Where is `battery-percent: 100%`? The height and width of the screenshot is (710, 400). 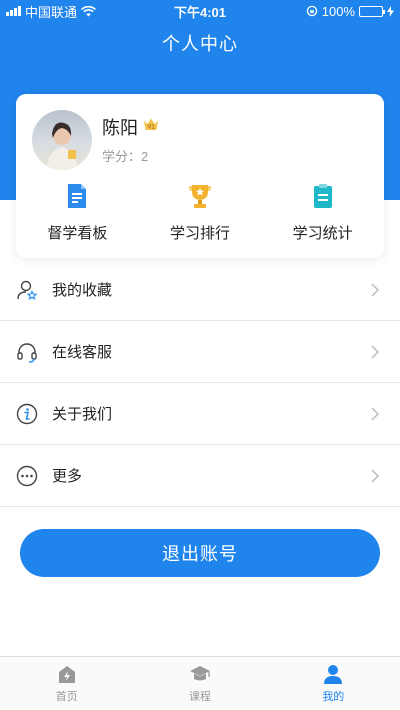
battery-percent: 100% is located at coordinates (338, 11).